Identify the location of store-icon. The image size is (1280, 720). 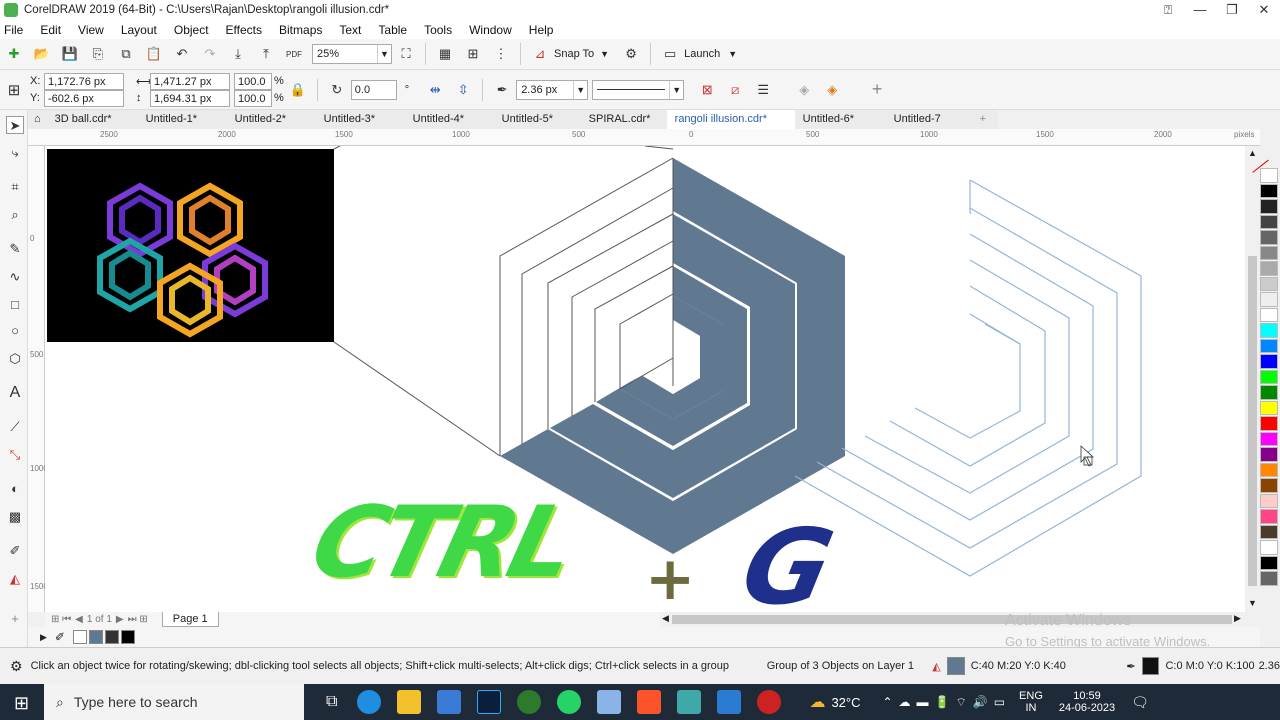
(449, 702).